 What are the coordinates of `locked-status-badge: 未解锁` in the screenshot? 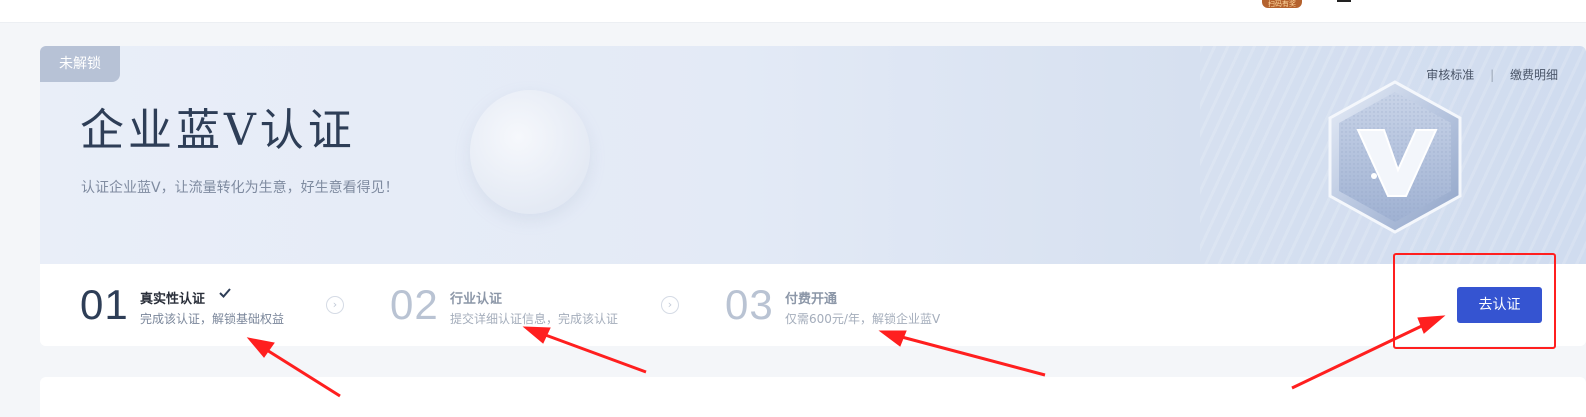 It's located at (80, 64).